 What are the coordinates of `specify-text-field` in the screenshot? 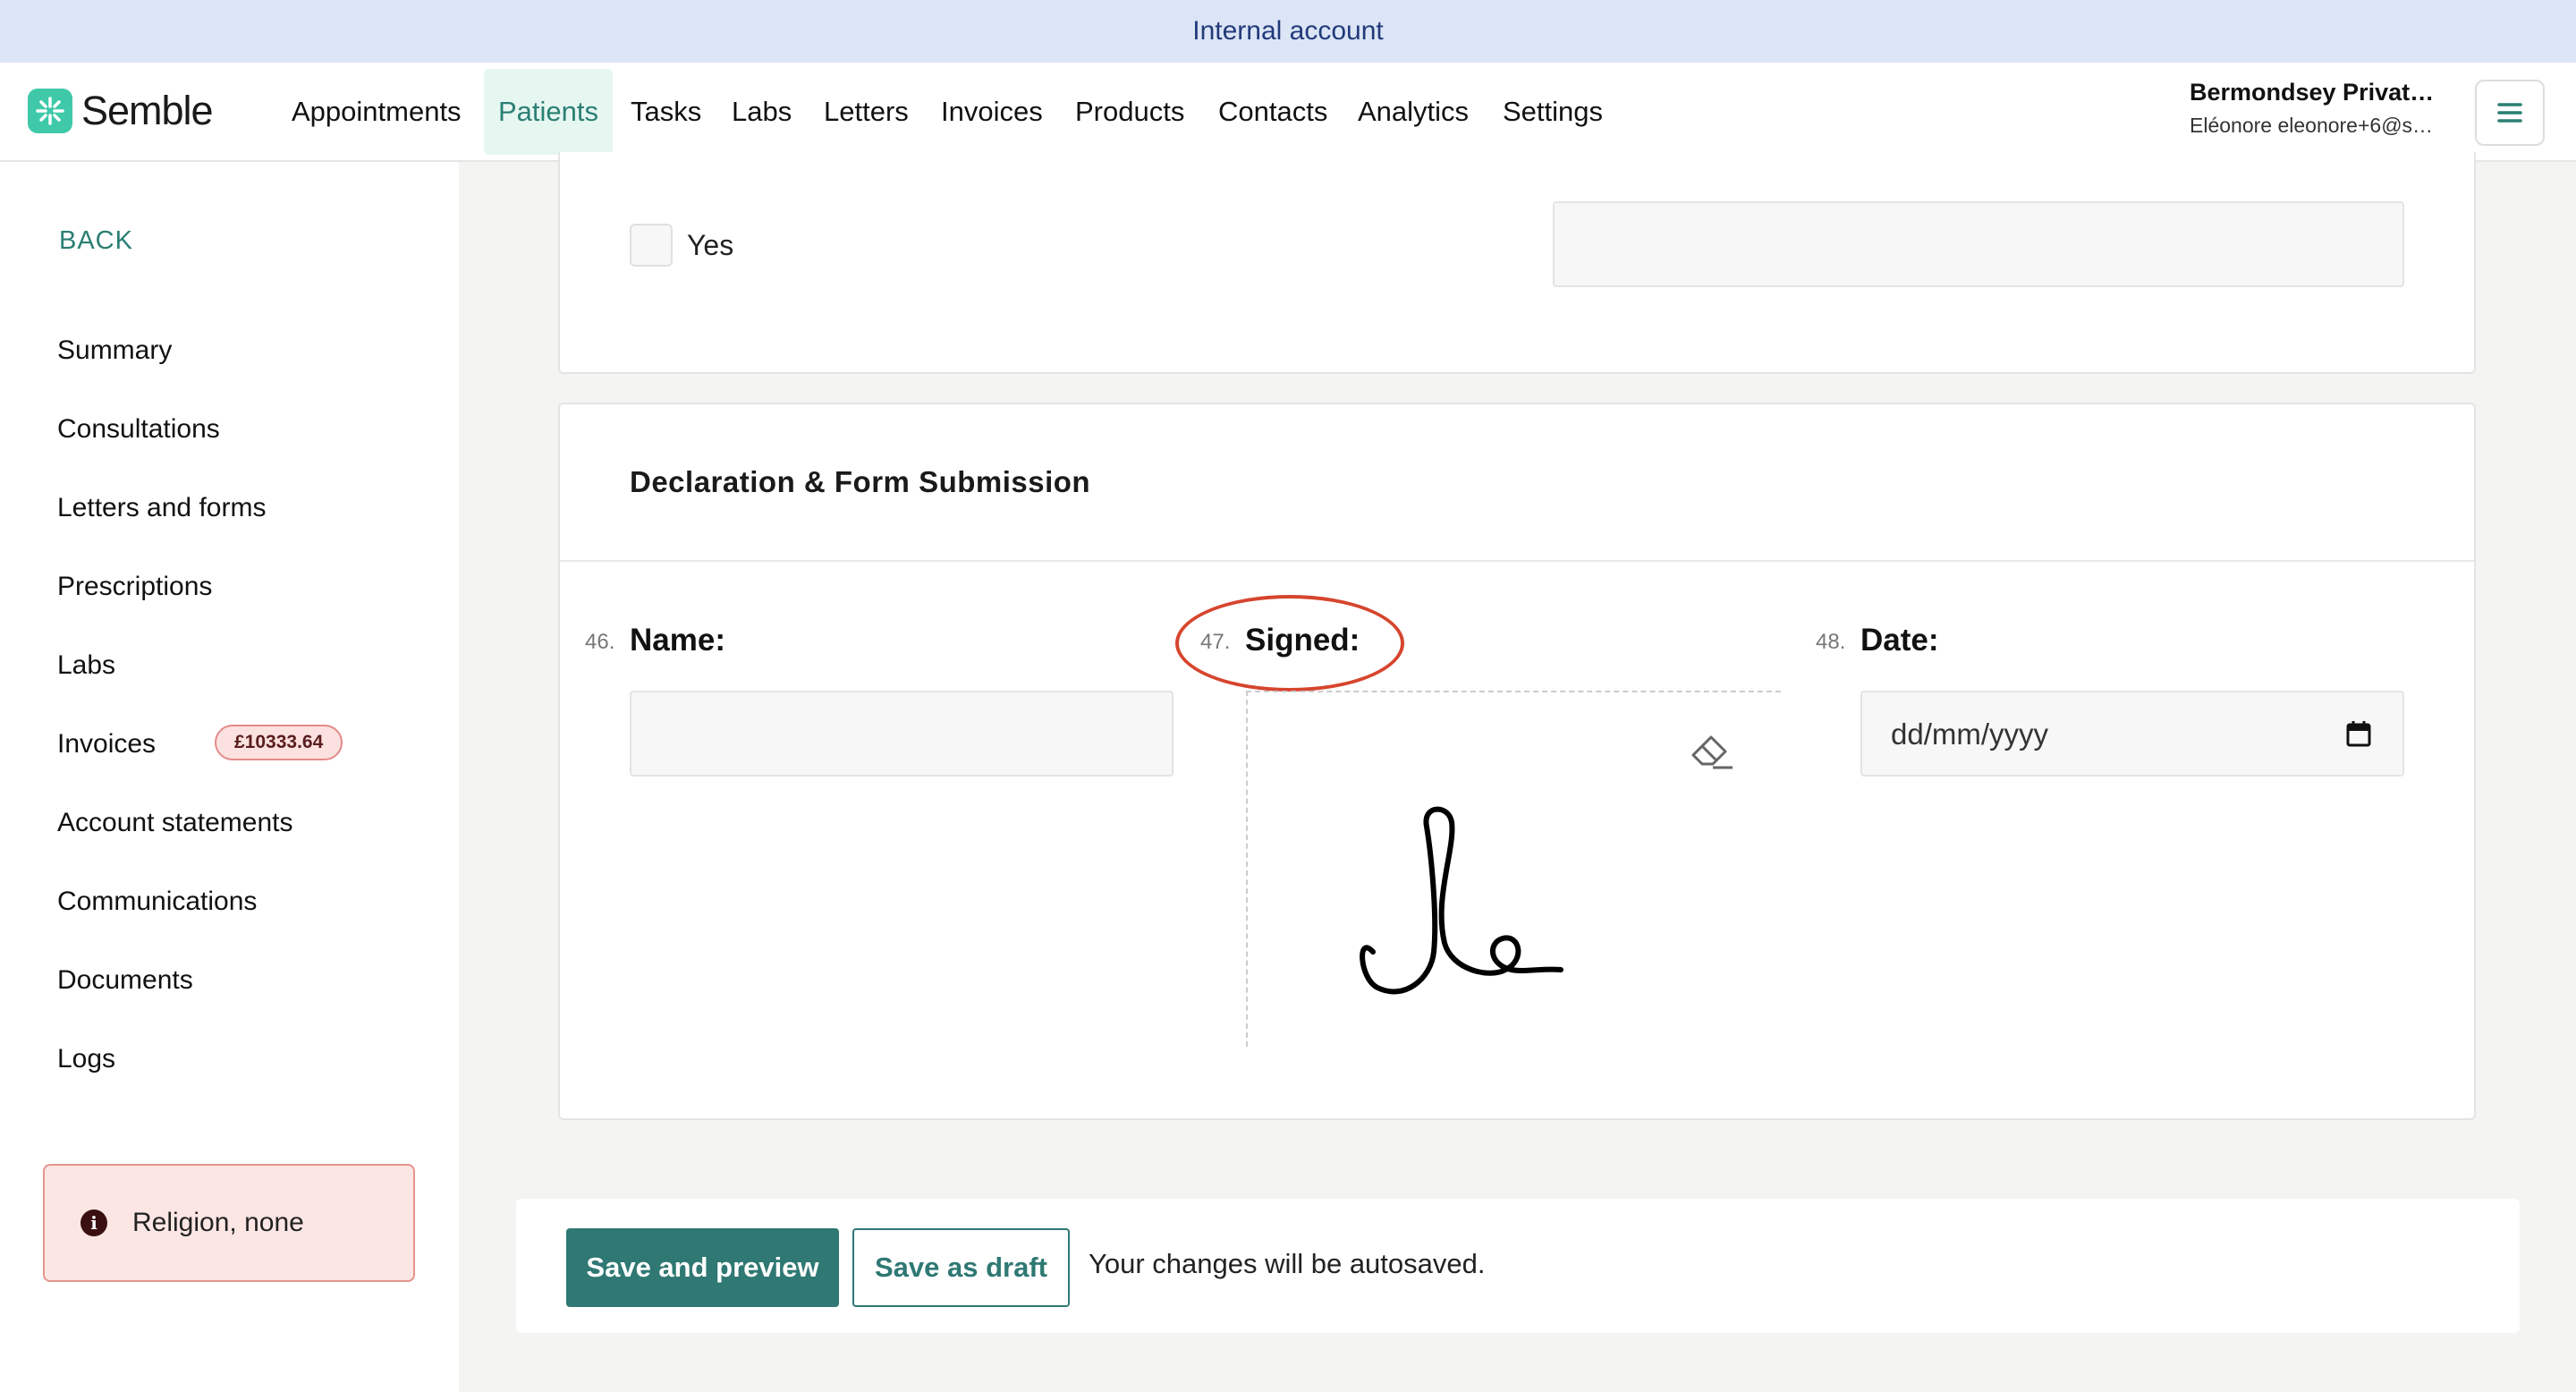 It's located at (1978, 244).